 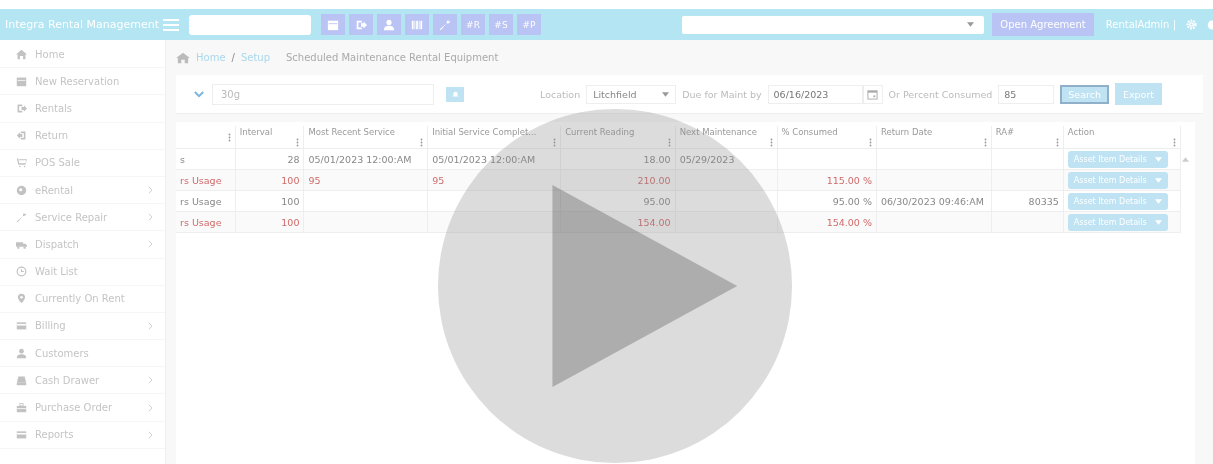 I want to click on sign-in-button, so click(x=361, y=24).